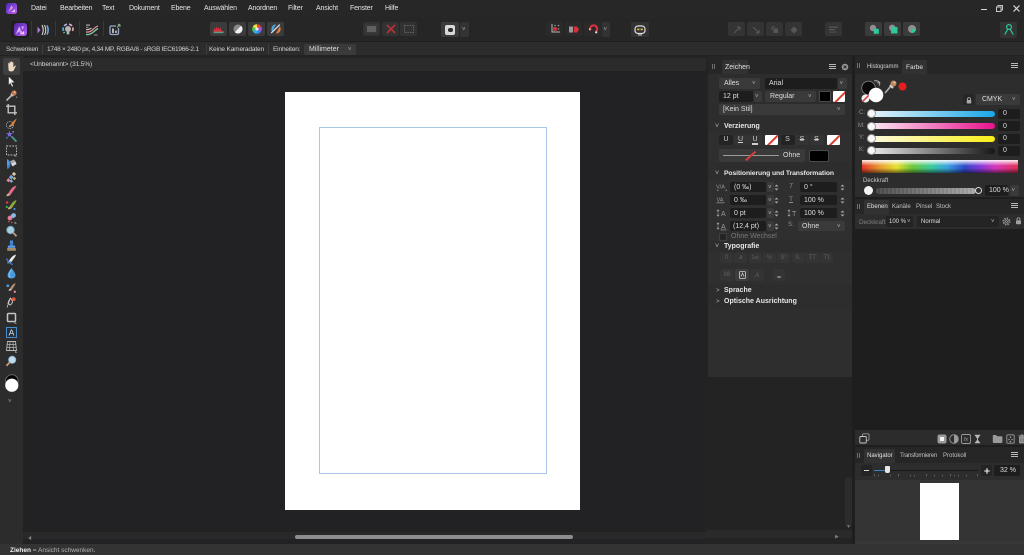 The width and height of the screenshot is (1024, 555). Describe the element at coordinates (966, 440) in the screenshot. I see `svg-text: fx` at that location.